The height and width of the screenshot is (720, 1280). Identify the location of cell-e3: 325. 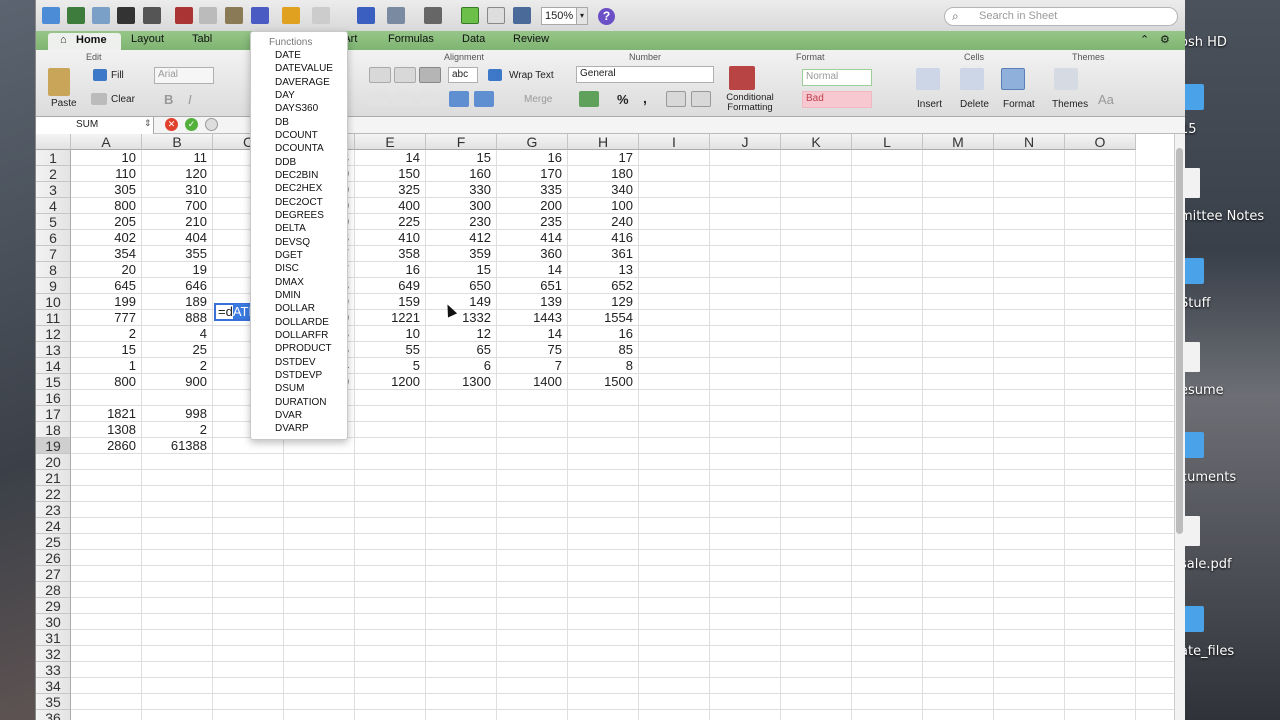
(390, 190).